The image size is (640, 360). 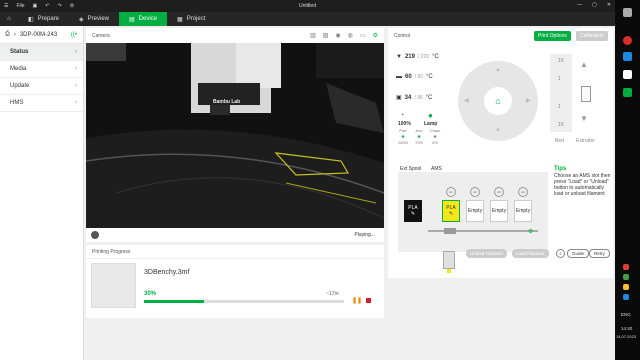 I want to click on bed-temp: ▬ 60/ 60 °C, so click(x=414, y=77).